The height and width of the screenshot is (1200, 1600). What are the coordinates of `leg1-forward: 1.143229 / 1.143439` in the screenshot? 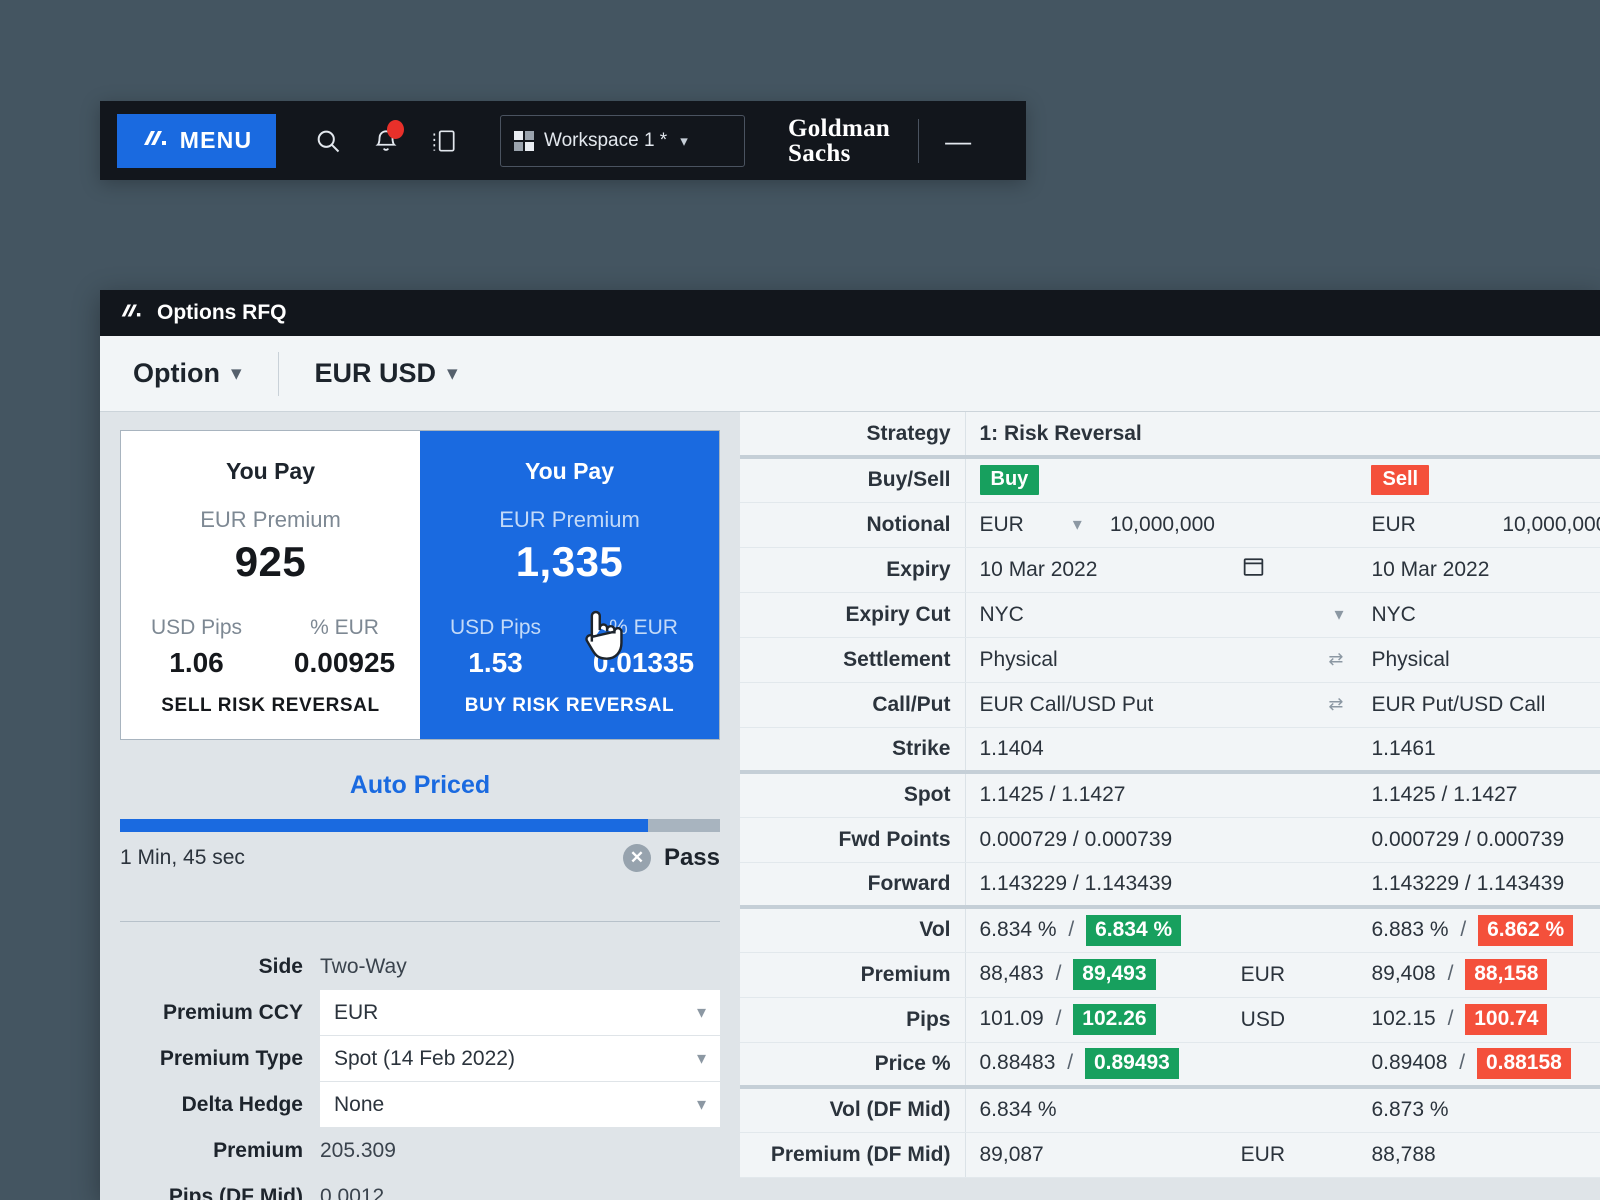 It's located at (1161, 885).